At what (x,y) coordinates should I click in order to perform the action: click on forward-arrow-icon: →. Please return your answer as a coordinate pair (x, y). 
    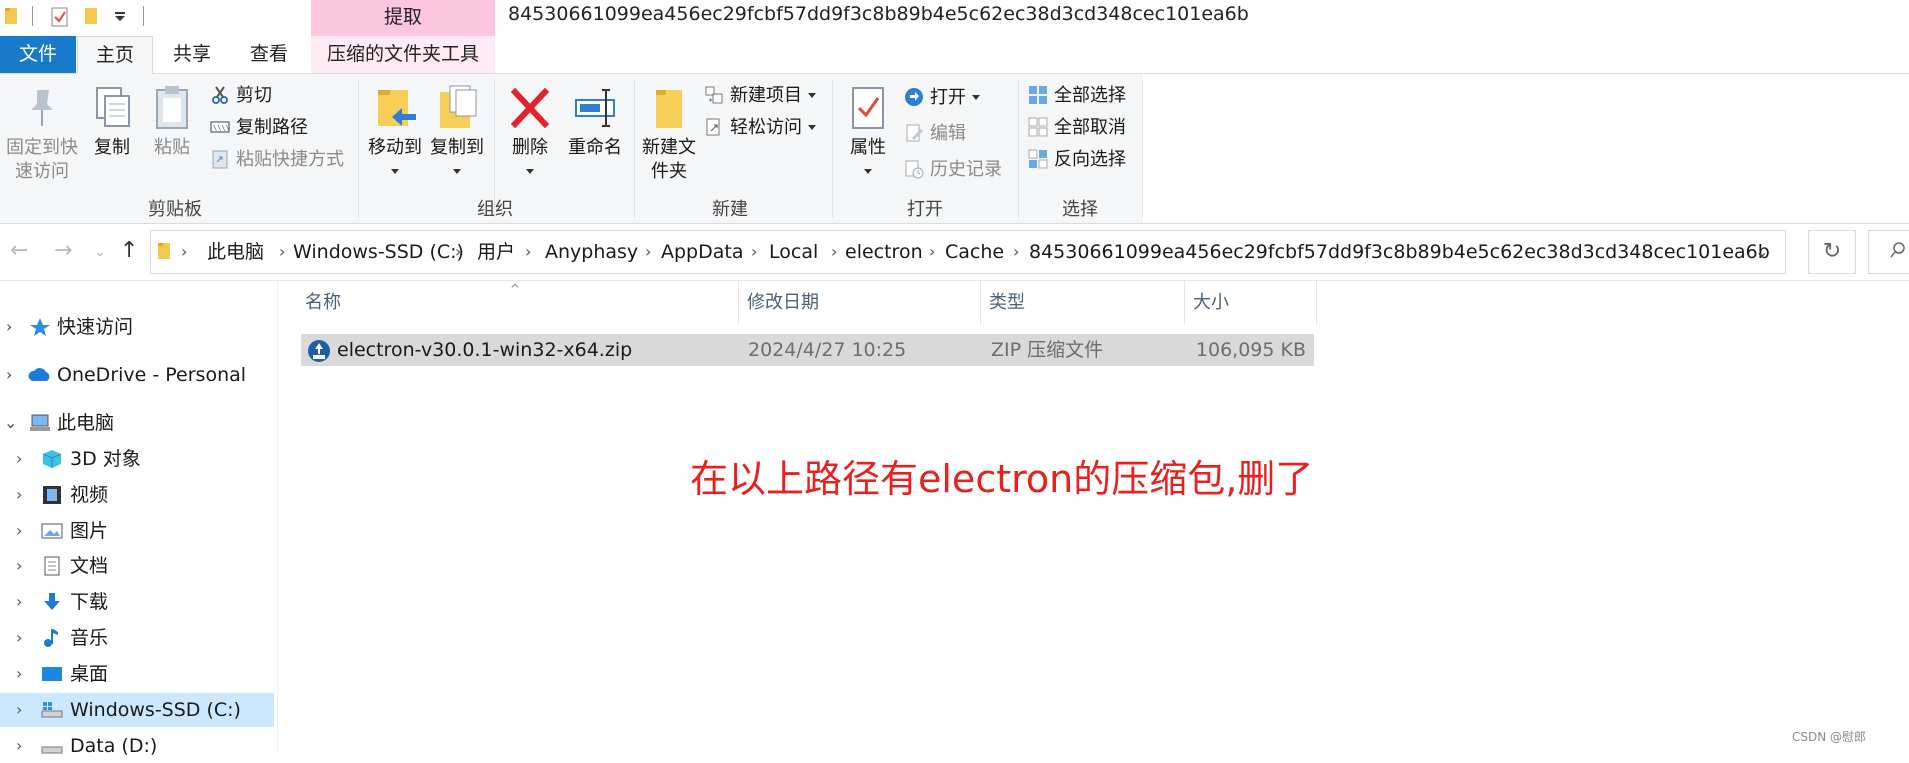
    Looking at the image, I should click on (63, 250).